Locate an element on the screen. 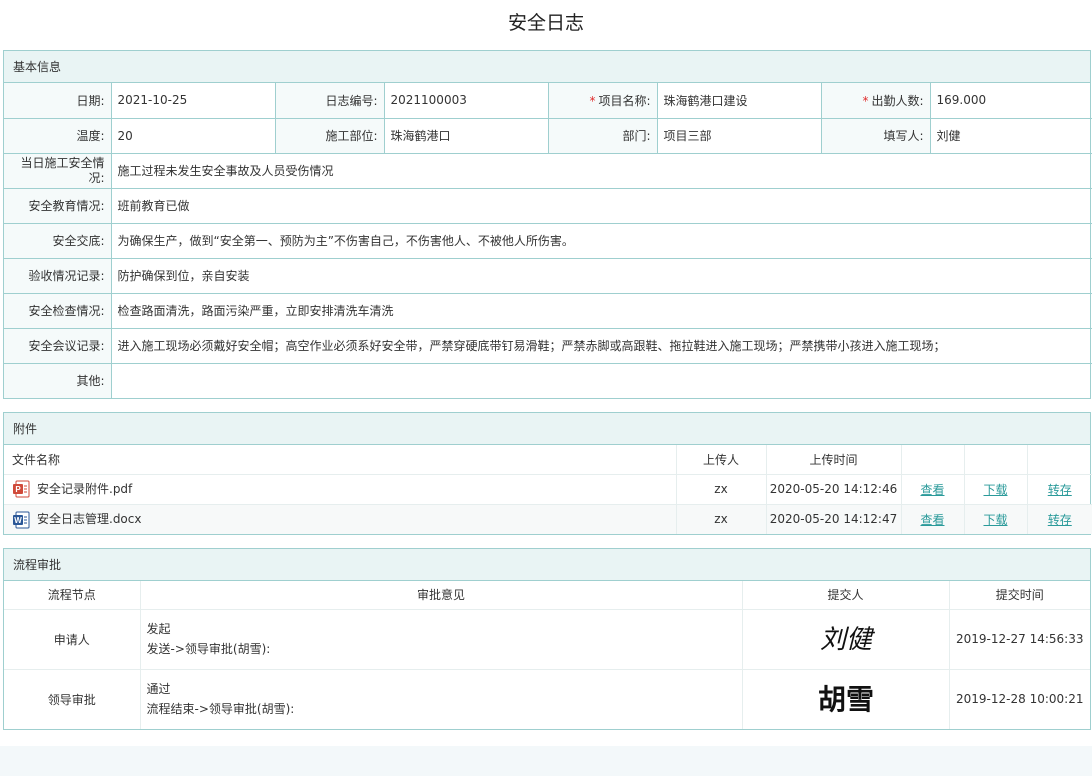 The height and width of the screenshot is (776, 1092). department-value: 项目三部 is located at coordinates (739, 136).